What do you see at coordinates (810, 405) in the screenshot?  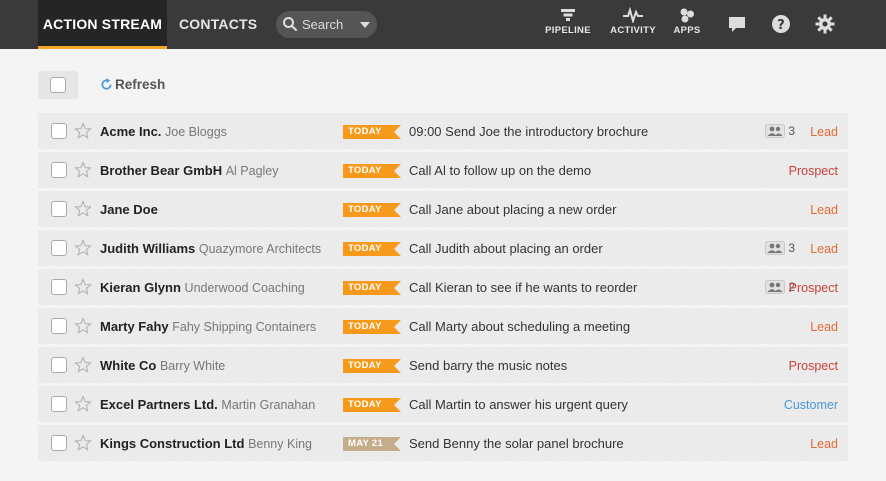 I see `status-label: Customer` at bounding box center [810, 405].